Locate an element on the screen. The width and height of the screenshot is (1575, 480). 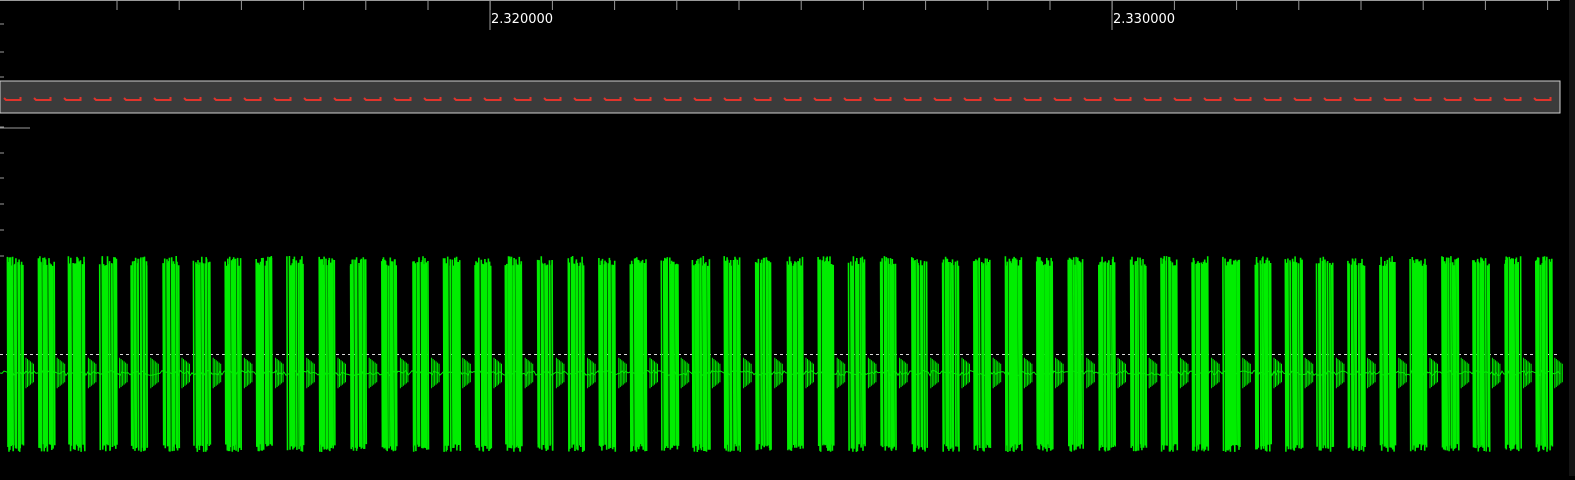
digital-band is located at coordinates (780, 97).